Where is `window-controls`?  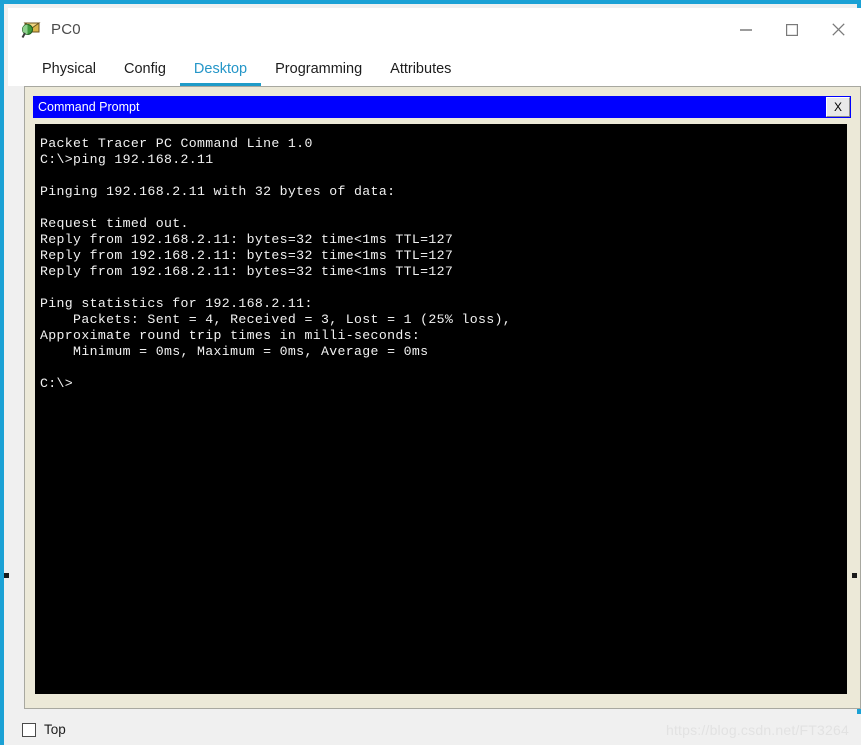 window-controls is located at coordinates (792, 29).